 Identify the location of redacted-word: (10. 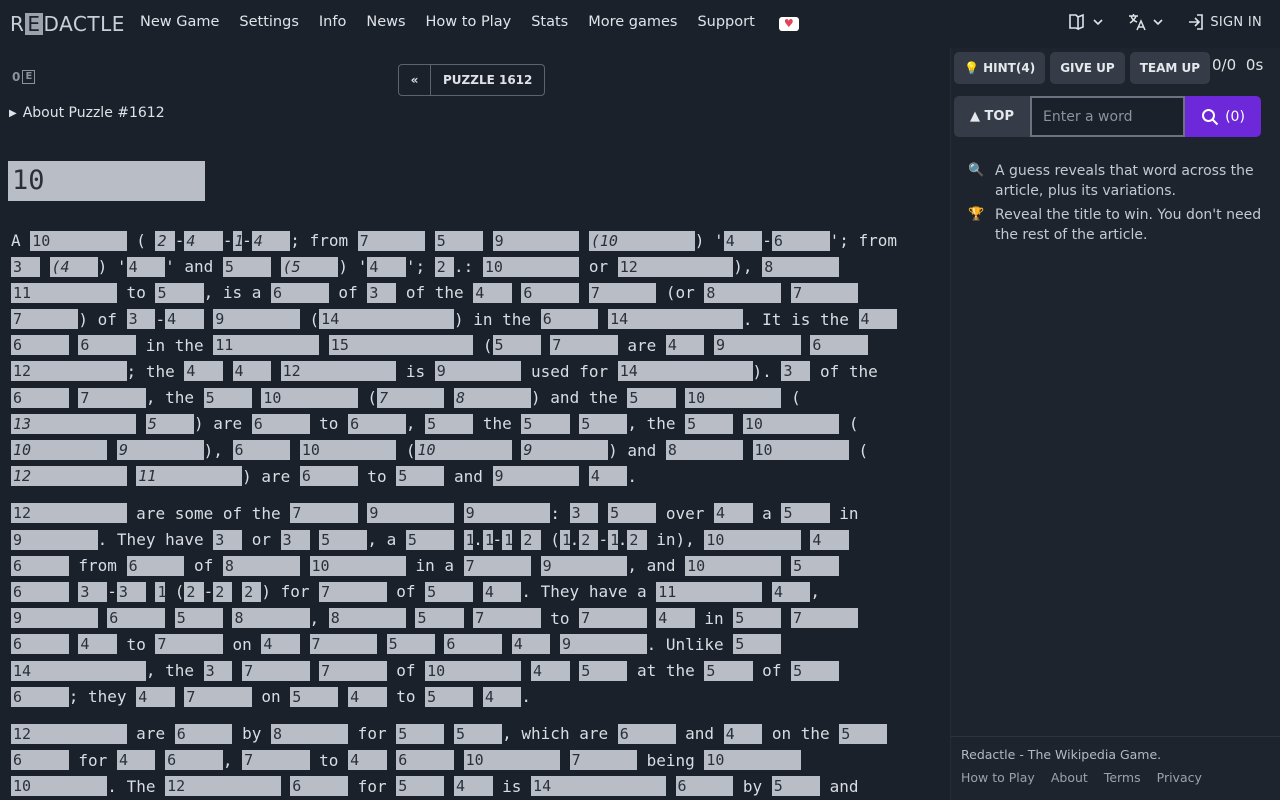
(641, 240).